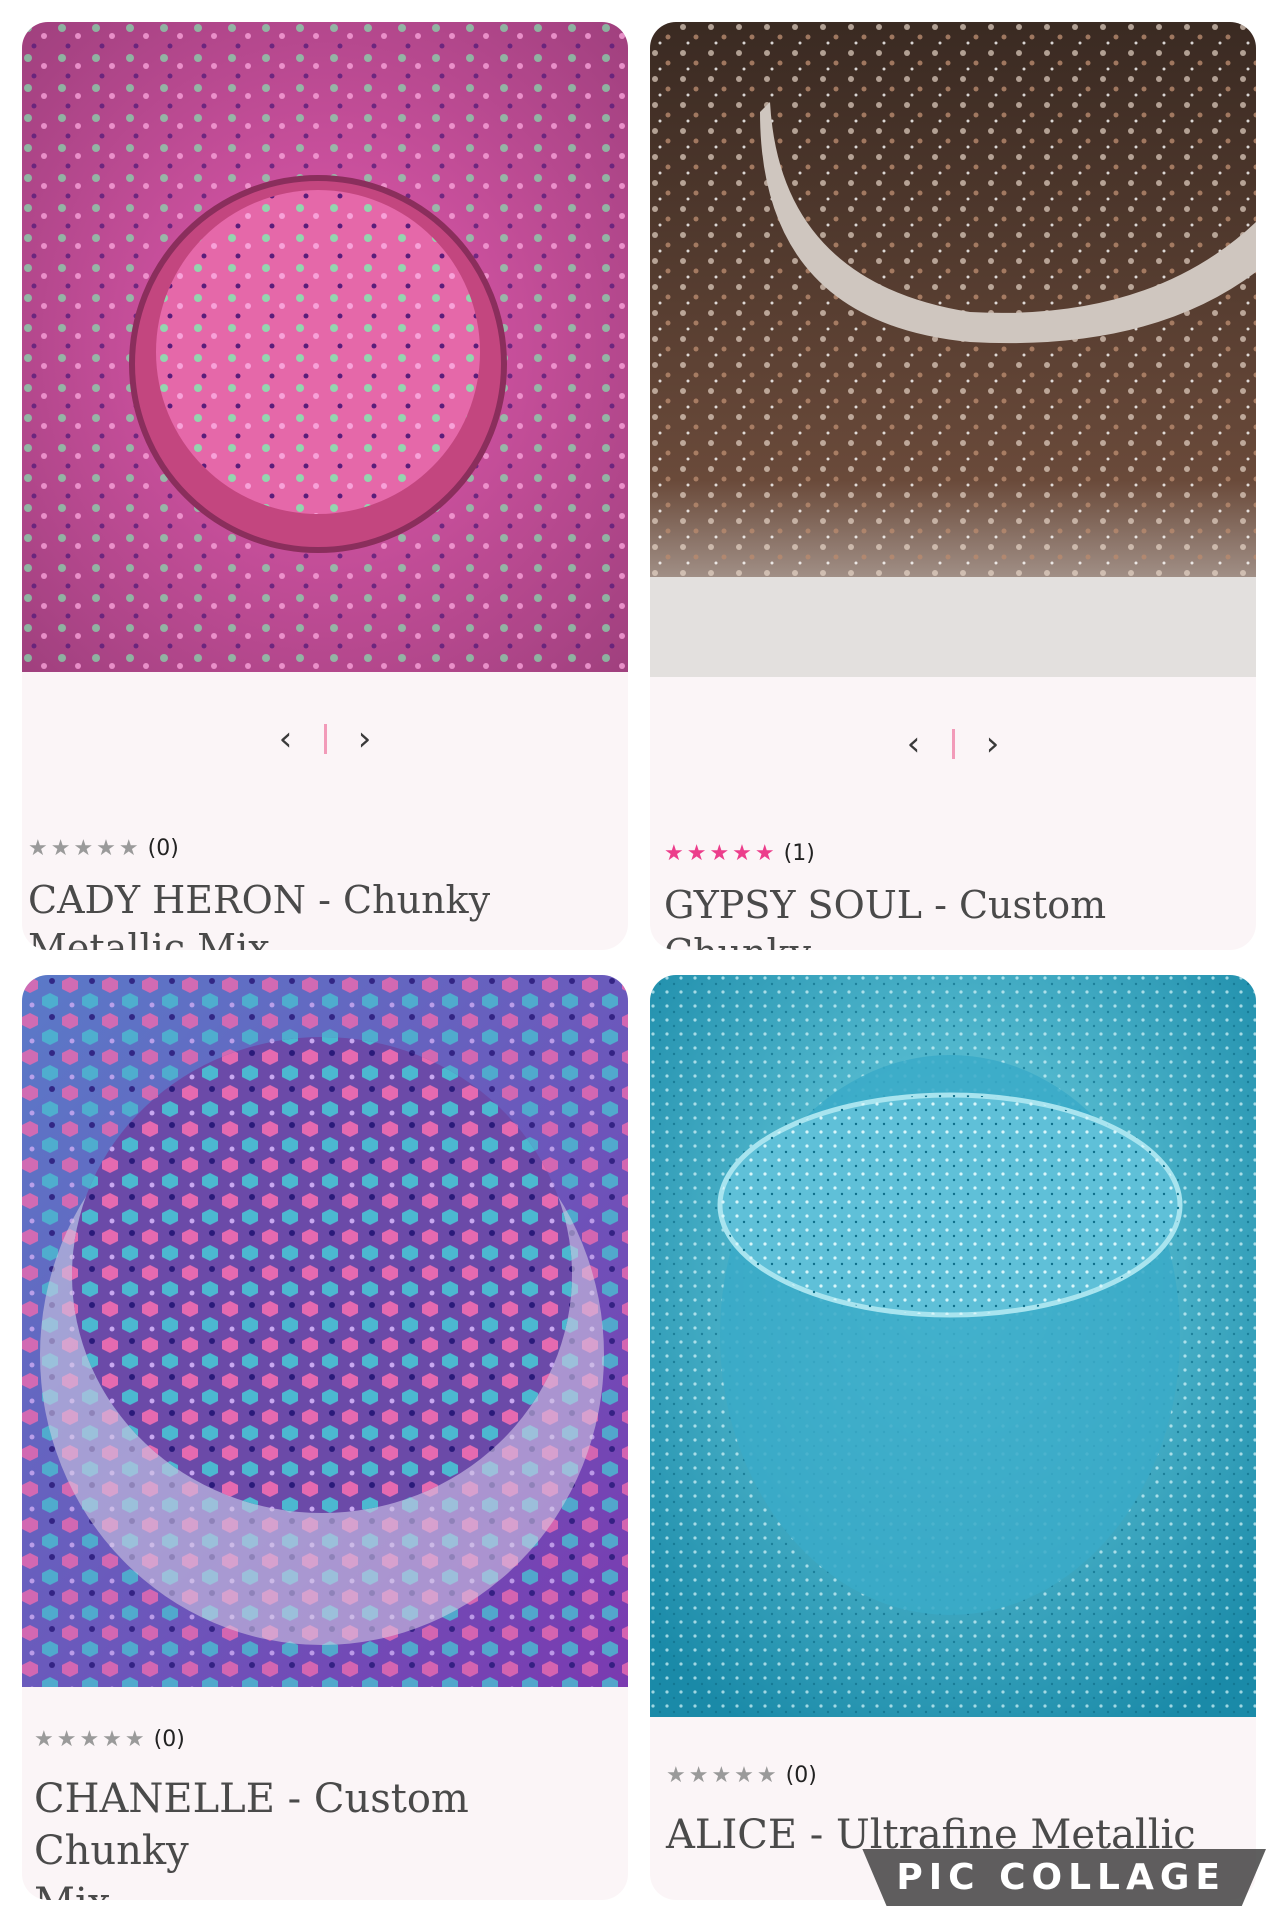 The image size is (1280, 1920). I want to click on rating: ★★★★★ (1), so click(739, 853).